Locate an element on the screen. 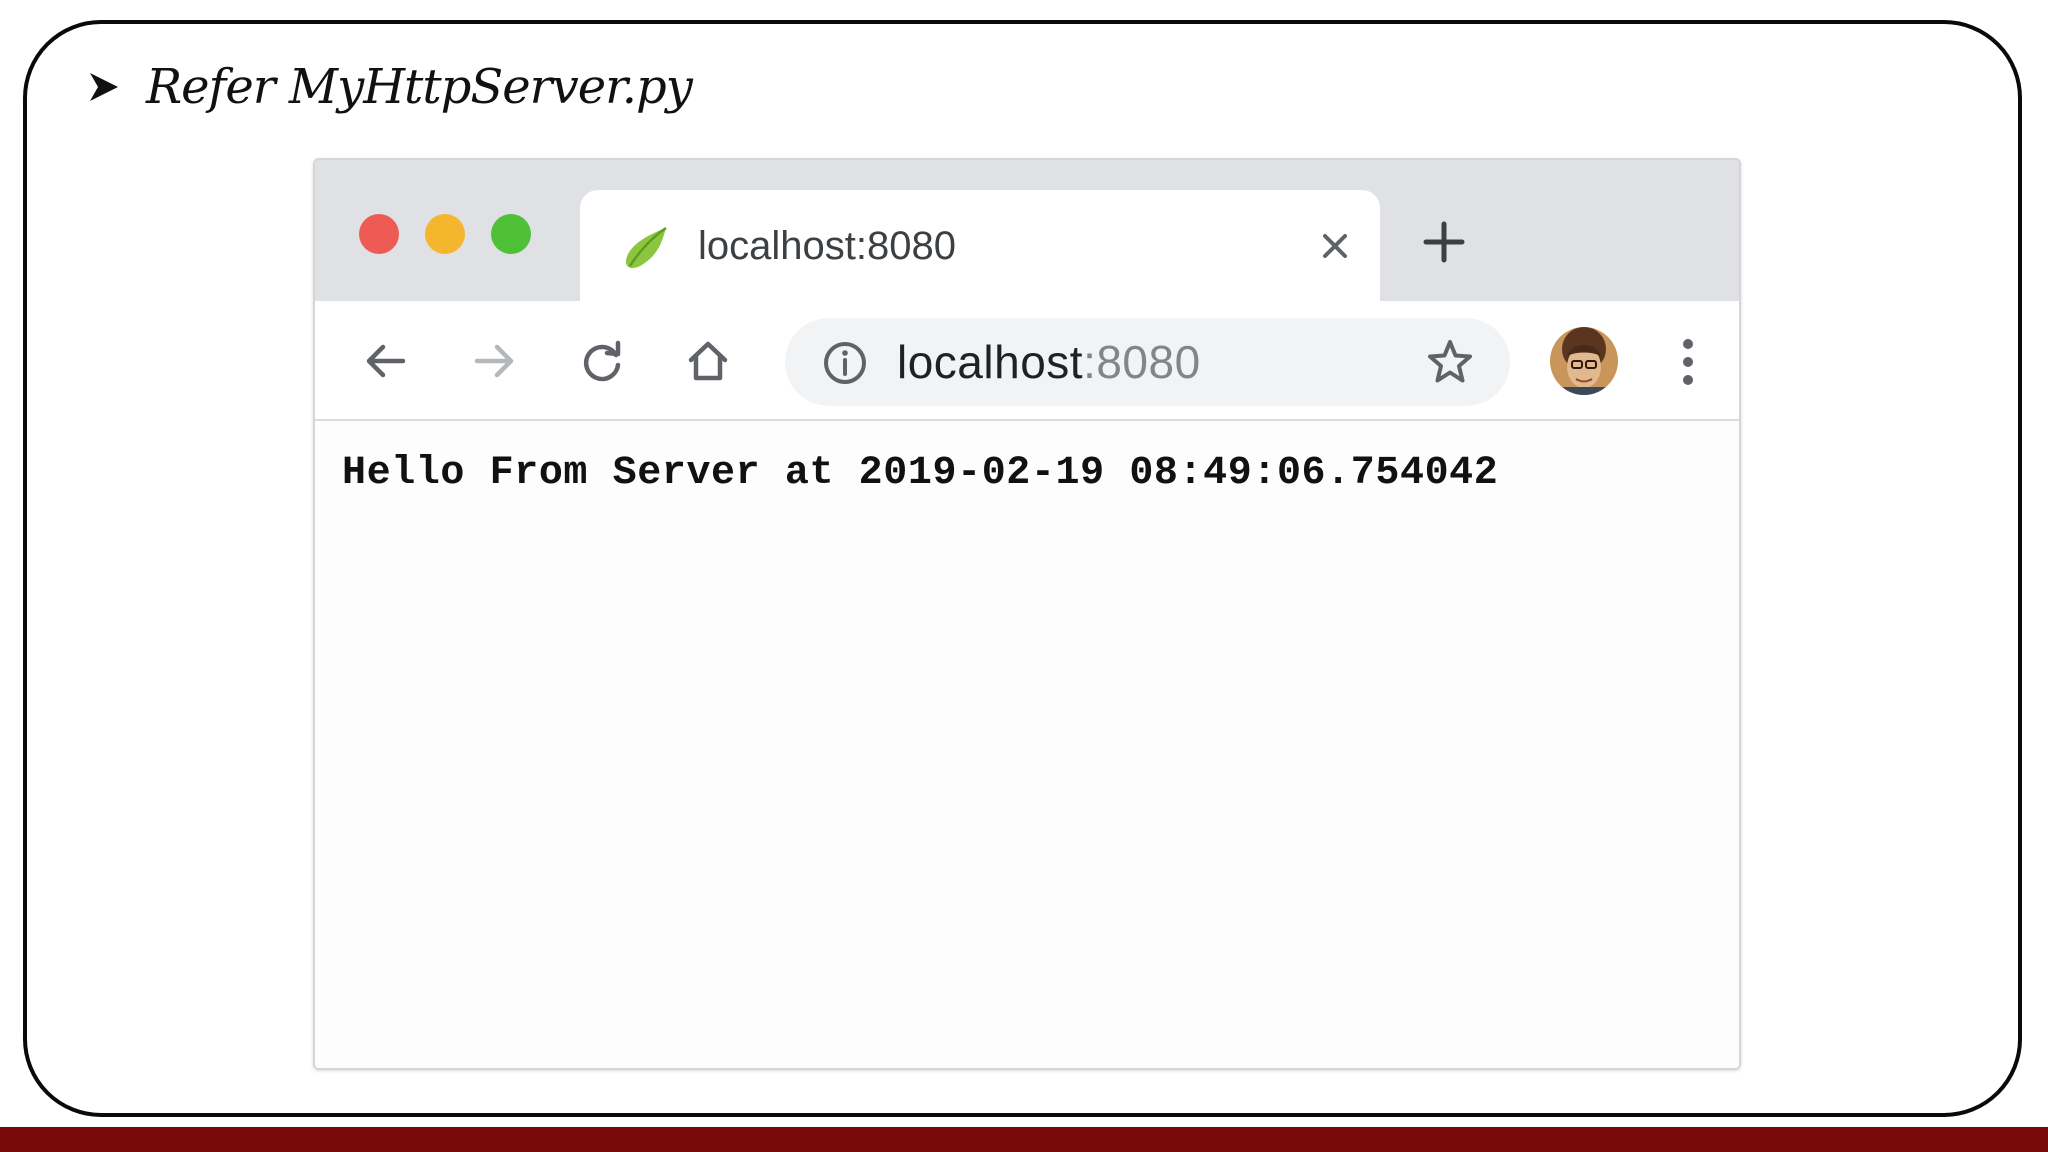 Image resolution: width=2048 pixels, height=1152 pixels. close-tab-icon is located at coordinates (1335, 246).